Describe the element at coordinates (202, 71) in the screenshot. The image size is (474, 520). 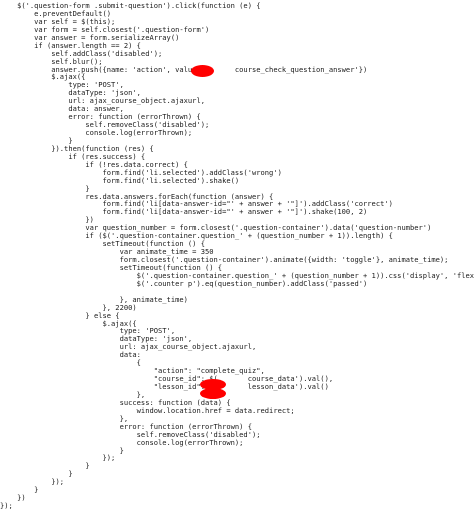
I see `redaction-mark-action` at that location.